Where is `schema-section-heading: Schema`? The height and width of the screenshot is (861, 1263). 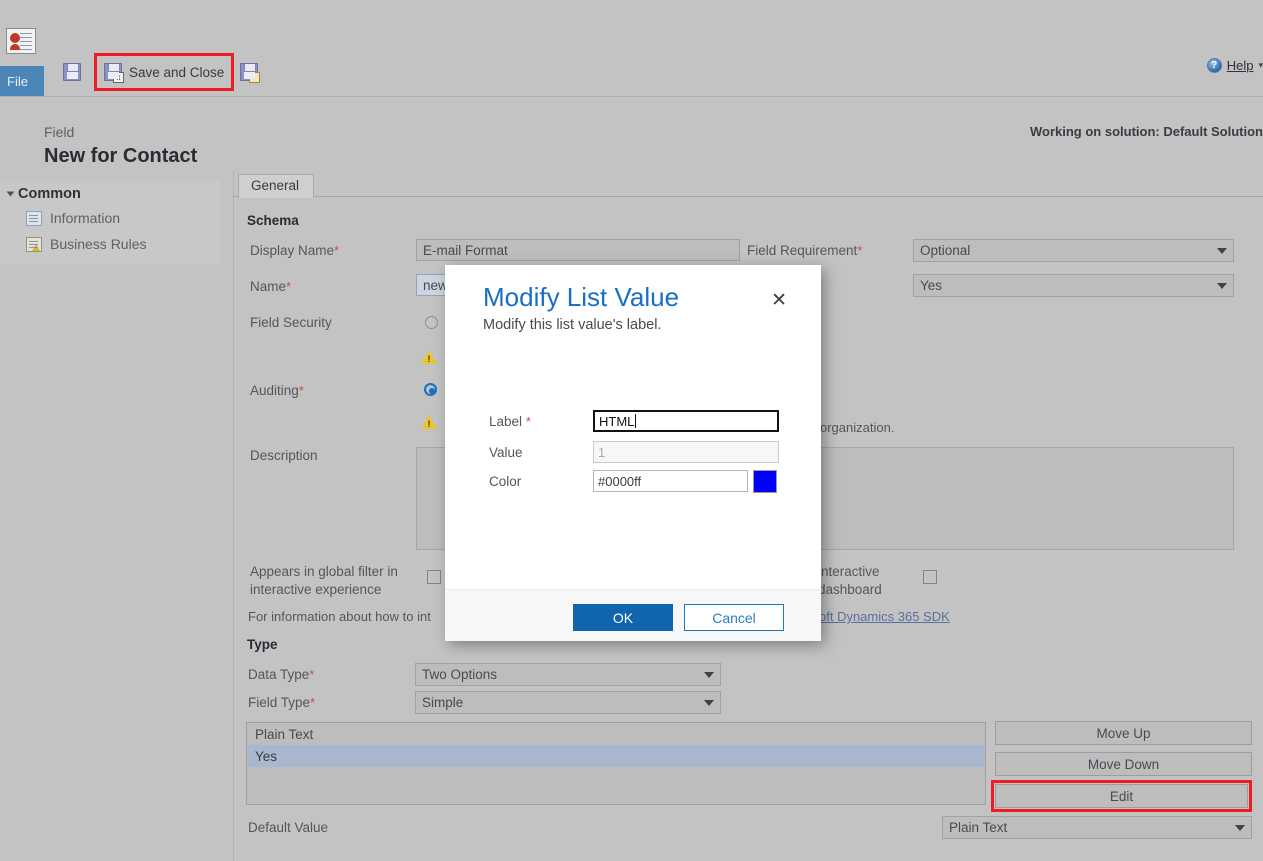
schema-section-heading: Schema is located at coordinates (273, 220).